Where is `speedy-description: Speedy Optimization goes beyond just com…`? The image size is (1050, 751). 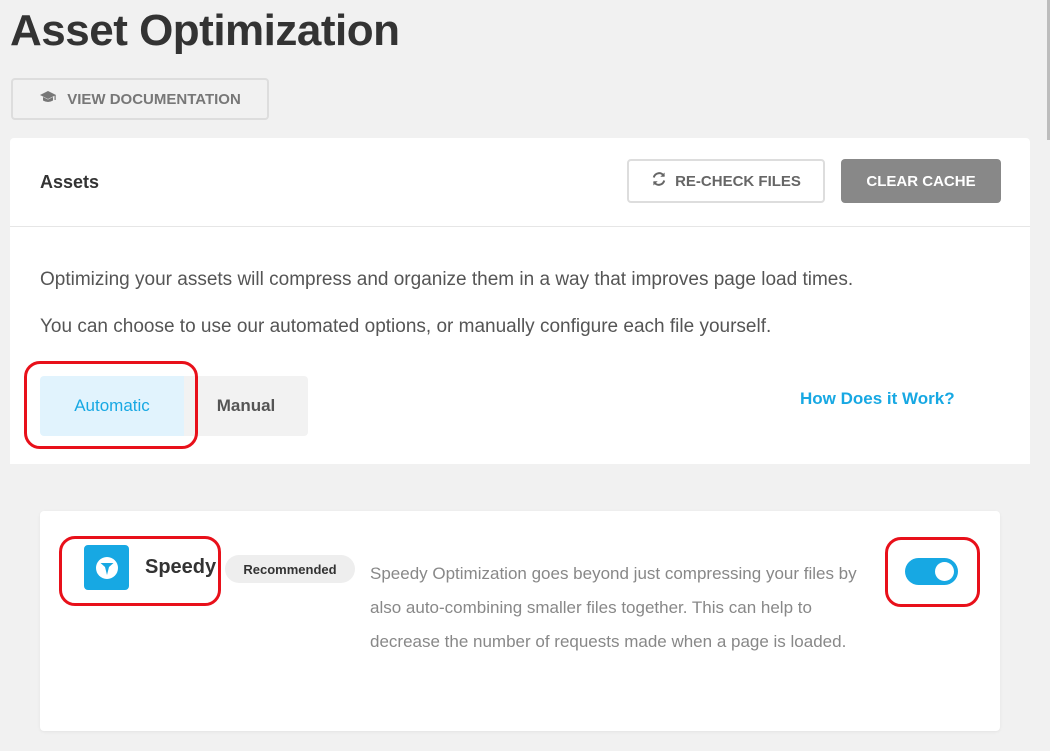
speedy-description: Speedy Optimization goes beyond just com… is located at coordinates (613, 607).